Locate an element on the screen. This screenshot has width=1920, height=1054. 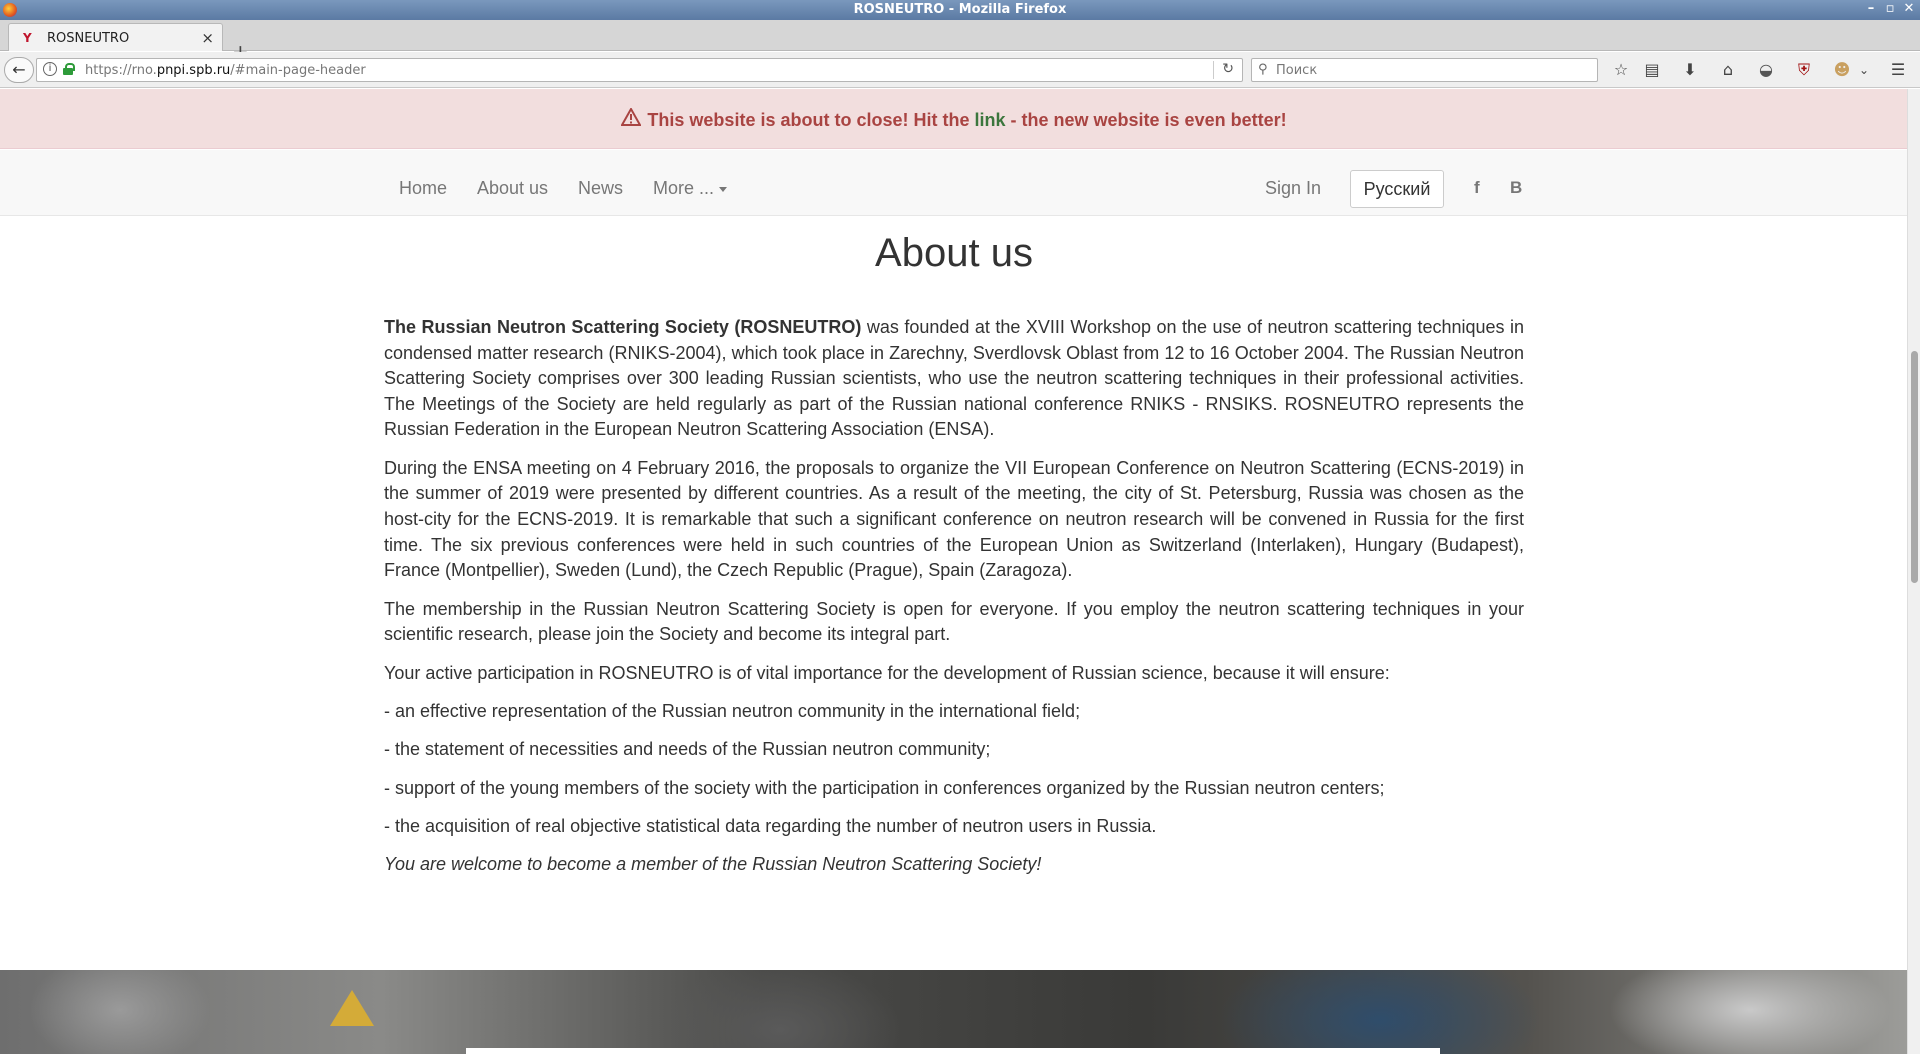
hazard-sign-icon is located at coordinates (352, 1008).